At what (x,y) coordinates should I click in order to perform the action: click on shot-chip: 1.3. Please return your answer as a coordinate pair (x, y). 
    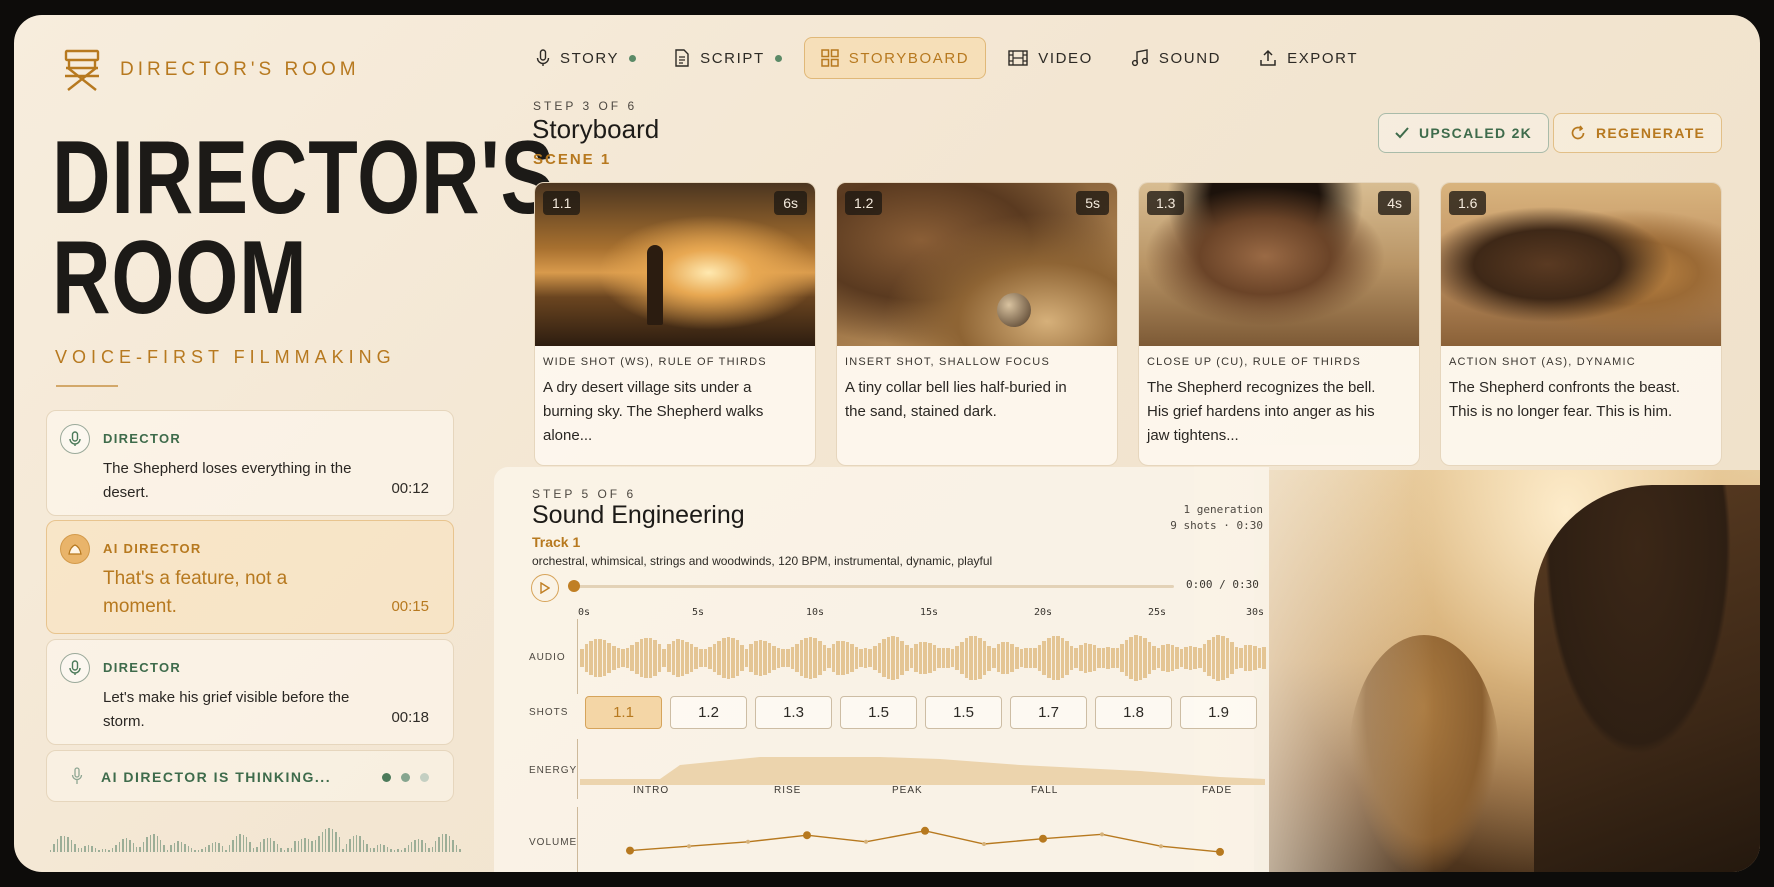
    Looking at the image, I should click on (793, 712).